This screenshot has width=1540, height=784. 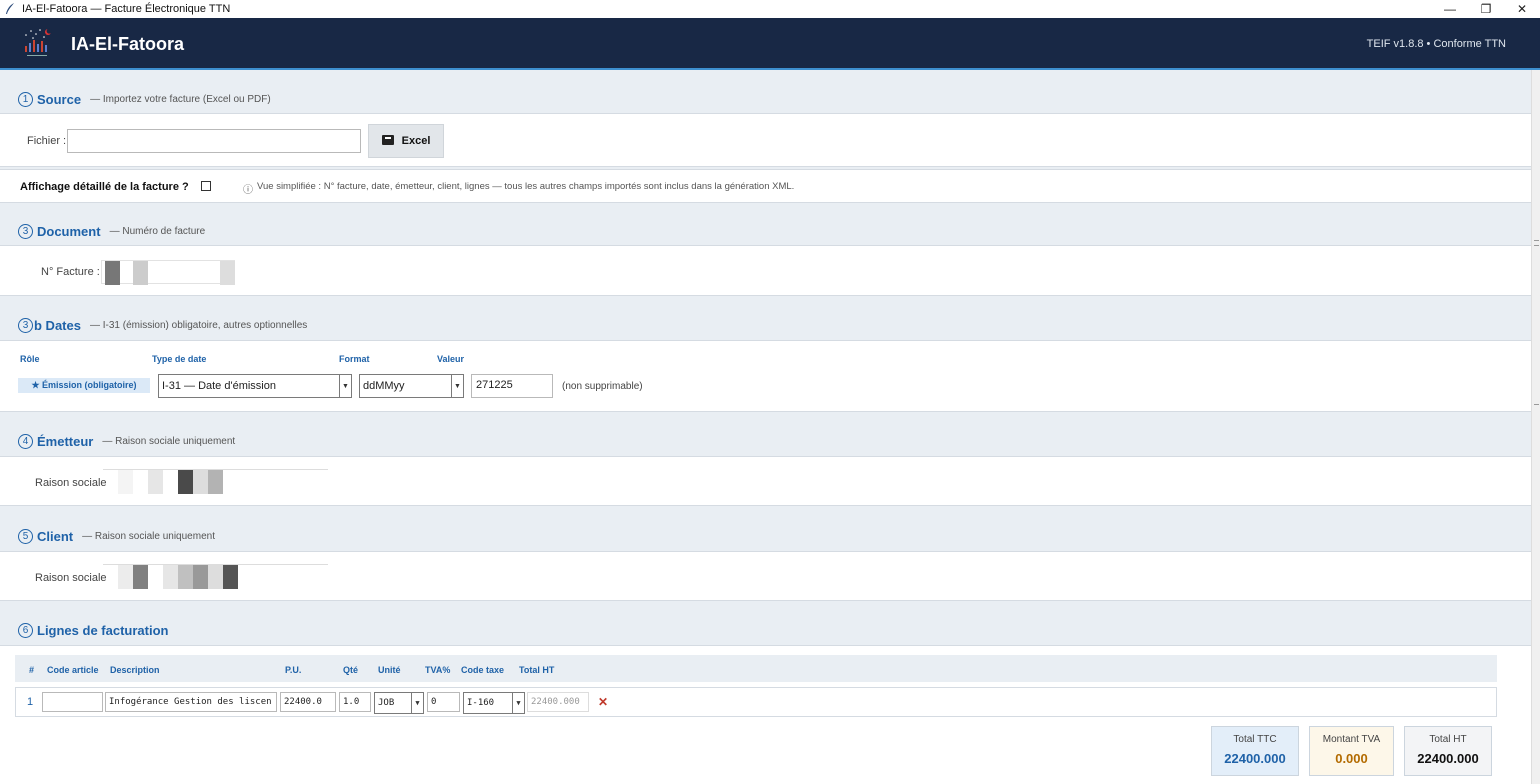 I want to click on section-title: 3 Document, so click(x=59, y=231).